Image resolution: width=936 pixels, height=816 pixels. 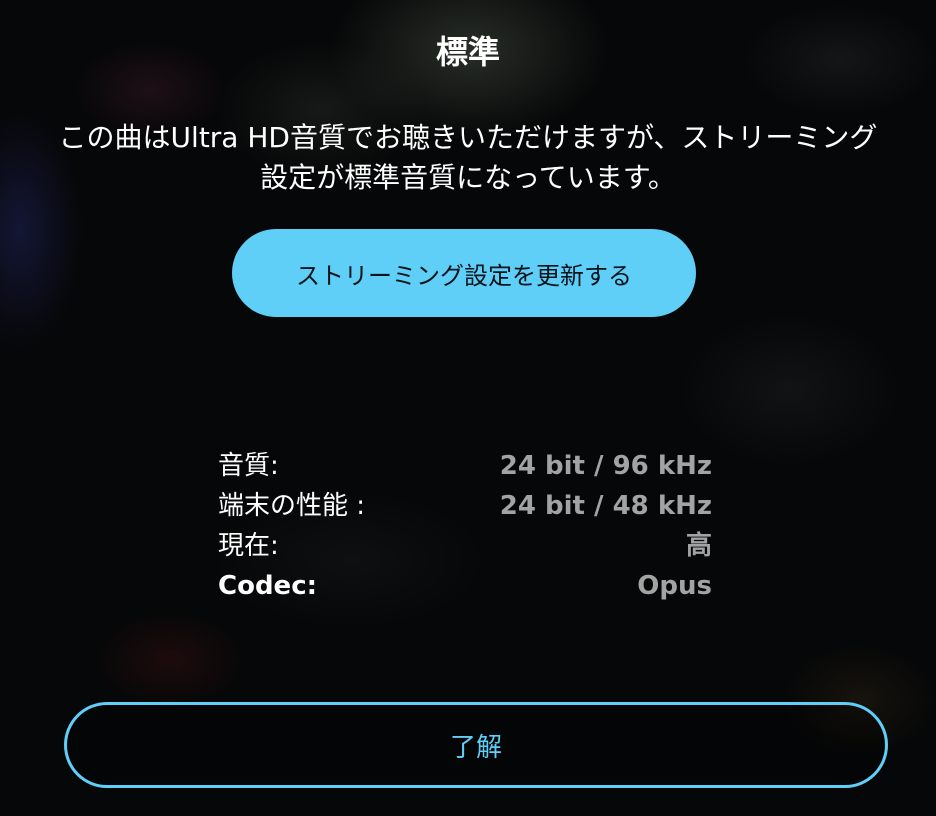 What do you see at coordinates (465, 586) in the screenshot?
I see `detail-row-codec: Codec: Opus` at bounding box center [465, 586].